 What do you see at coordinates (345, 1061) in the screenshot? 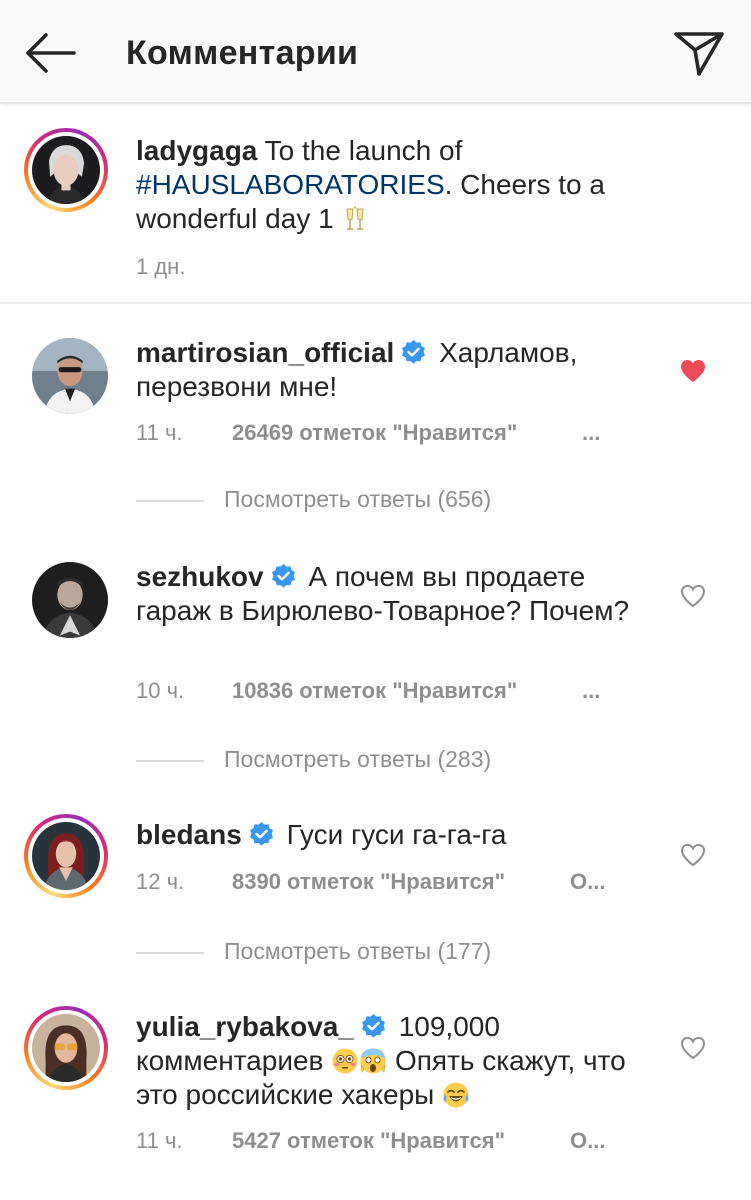
I see `flushed-face-emoji-icon` at bounding box center [345, 1061].